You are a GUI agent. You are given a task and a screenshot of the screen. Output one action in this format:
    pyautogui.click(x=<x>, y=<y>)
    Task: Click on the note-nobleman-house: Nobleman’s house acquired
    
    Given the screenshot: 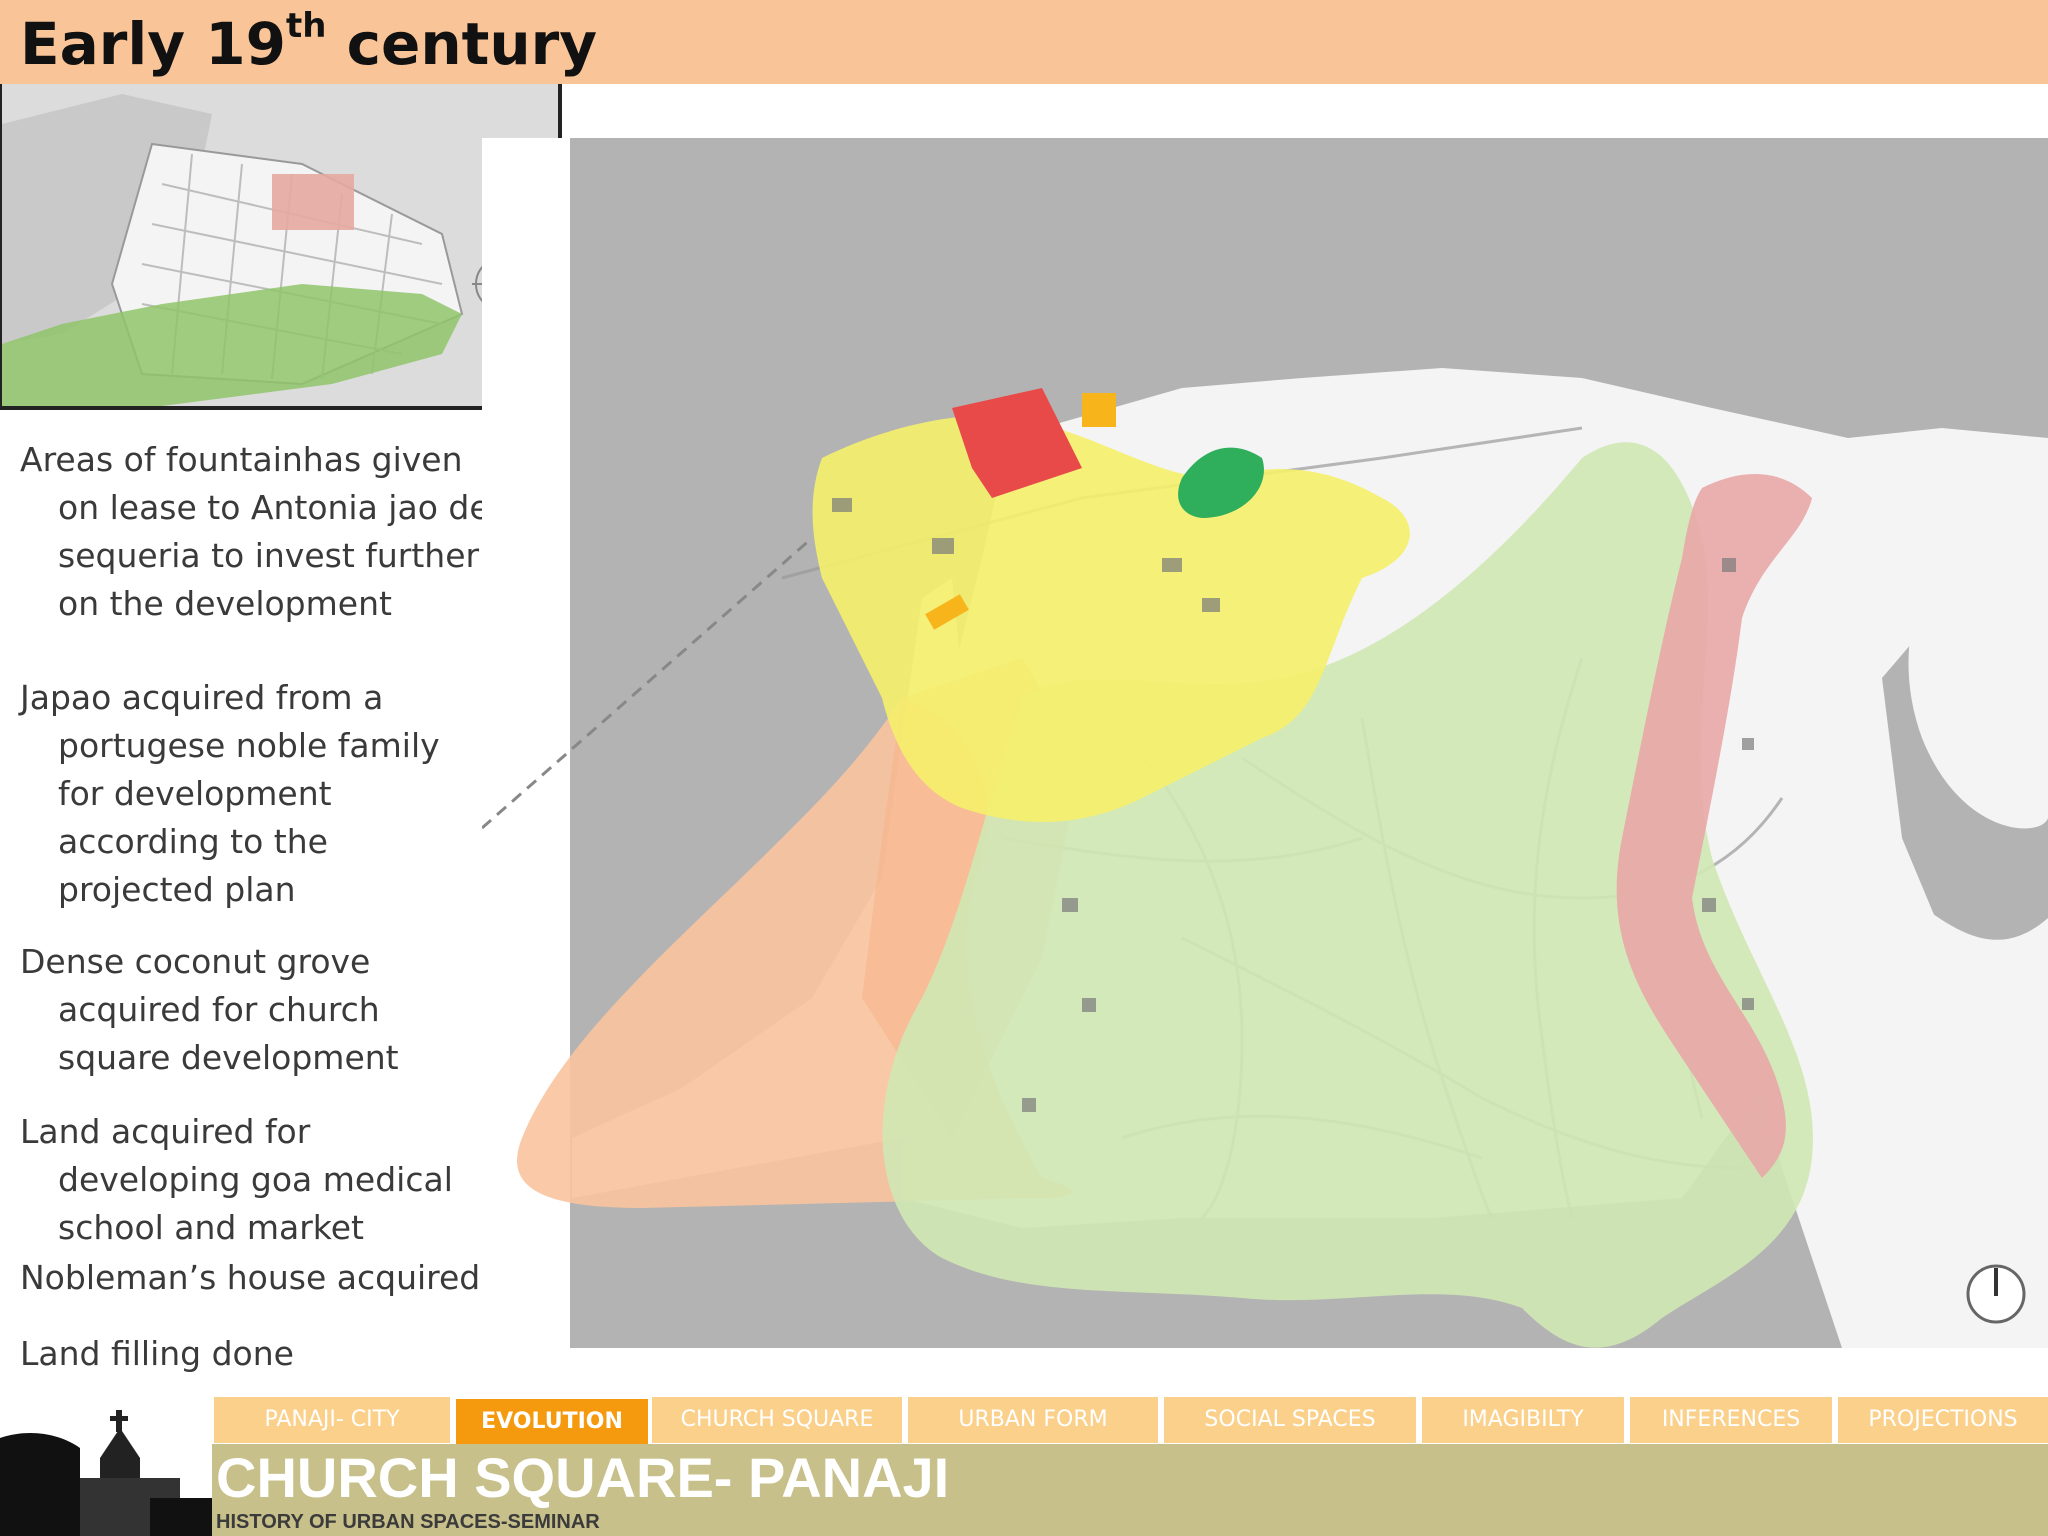 What is the action you would take?
    pyautogui.click(x=250, y=1277)
    